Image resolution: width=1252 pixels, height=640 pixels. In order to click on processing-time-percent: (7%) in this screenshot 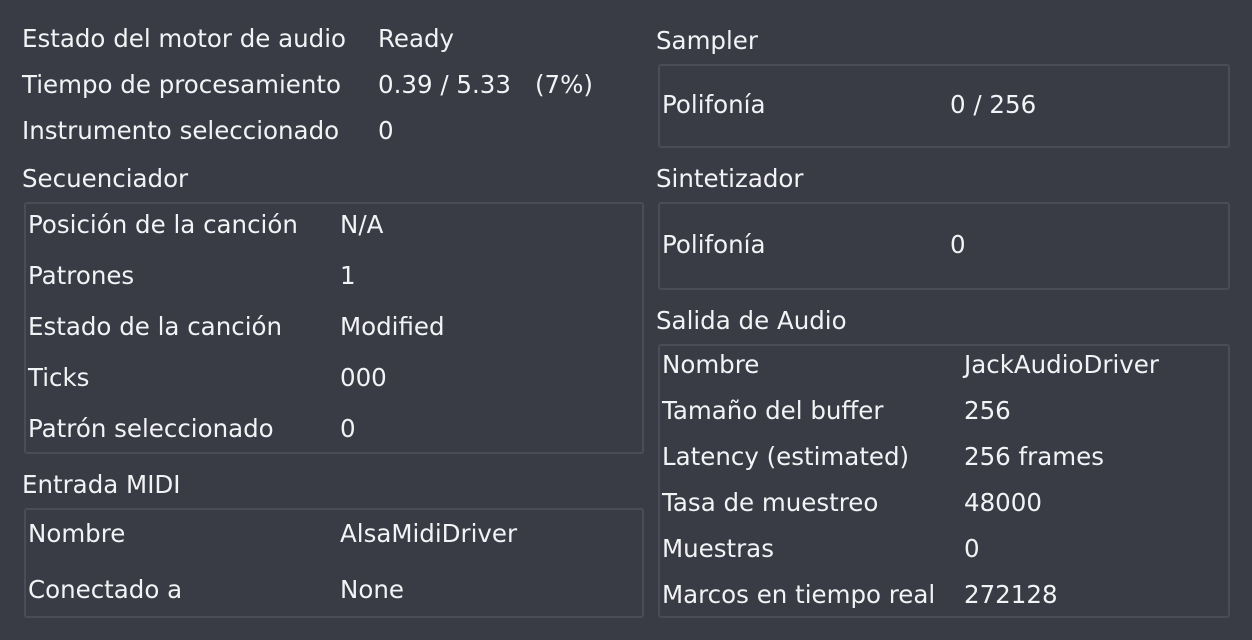, I will do `click(564, 84)`.